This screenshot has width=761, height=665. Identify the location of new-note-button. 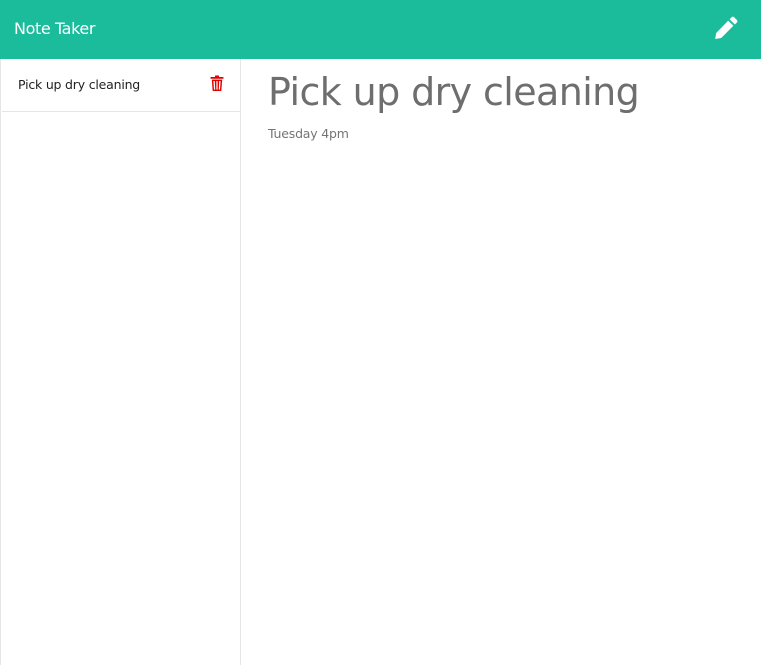
(725, 29).